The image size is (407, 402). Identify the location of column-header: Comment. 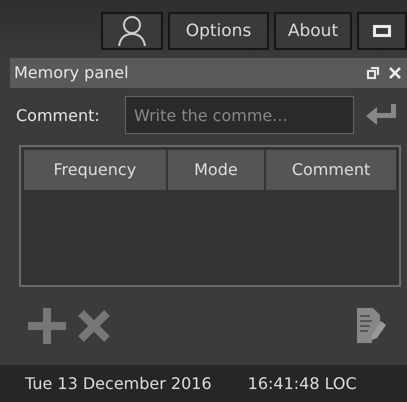
(331, 170).